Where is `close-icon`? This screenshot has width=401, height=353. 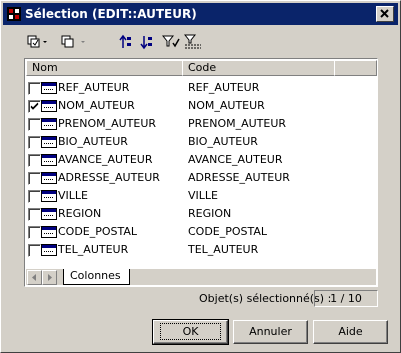 close-icon is located at coordinates (384, 13).